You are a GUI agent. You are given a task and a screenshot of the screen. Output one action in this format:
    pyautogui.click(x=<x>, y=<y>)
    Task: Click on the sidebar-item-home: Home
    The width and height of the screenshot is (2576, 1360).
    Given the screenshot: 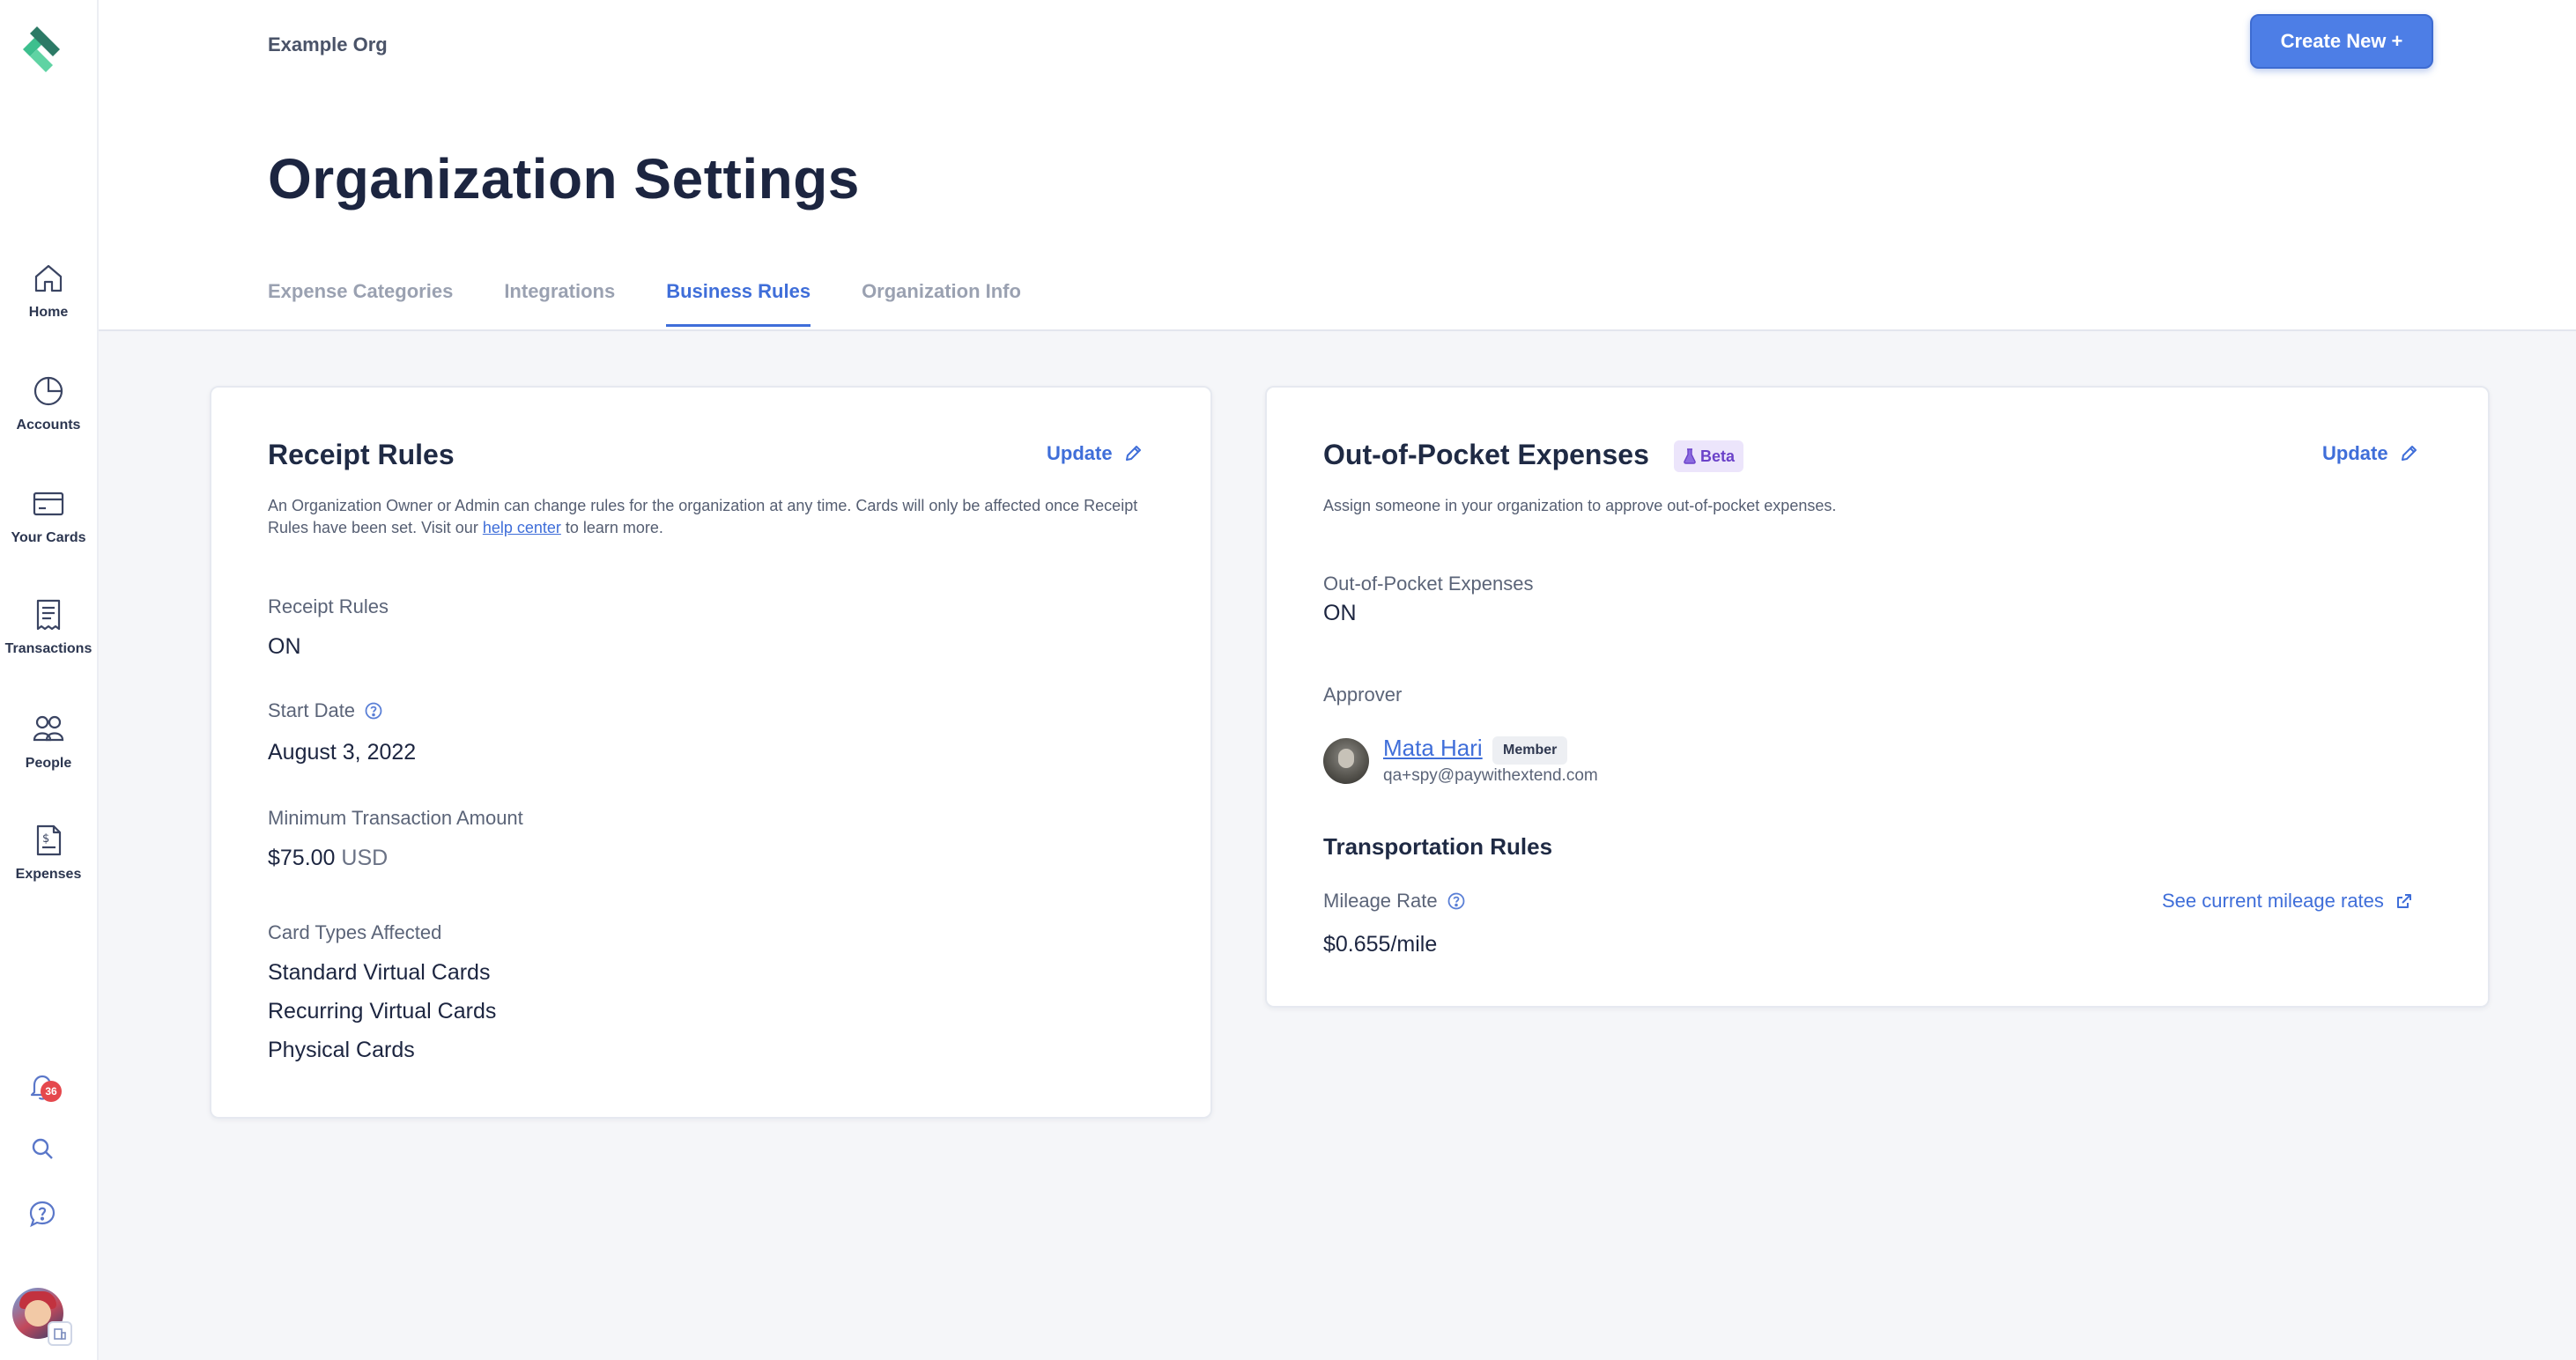 What is the action you would take?
    pyautogui.click(x=49, y=291)
    